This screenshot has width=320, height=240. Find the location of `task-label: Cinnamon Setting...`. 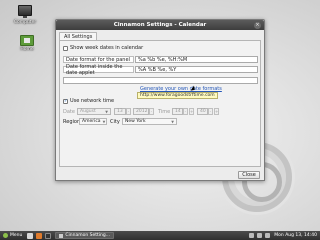

task-label: Cinnamon Setting... is located at coordinates (88, 235).